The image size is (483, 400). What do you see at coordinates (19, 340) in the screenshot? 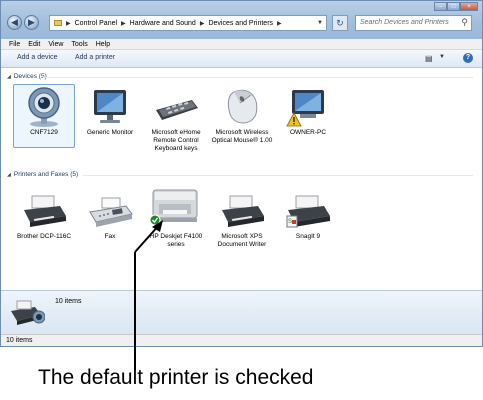
I see `status-item-count: 10 items` at bounding box center [19, 340].